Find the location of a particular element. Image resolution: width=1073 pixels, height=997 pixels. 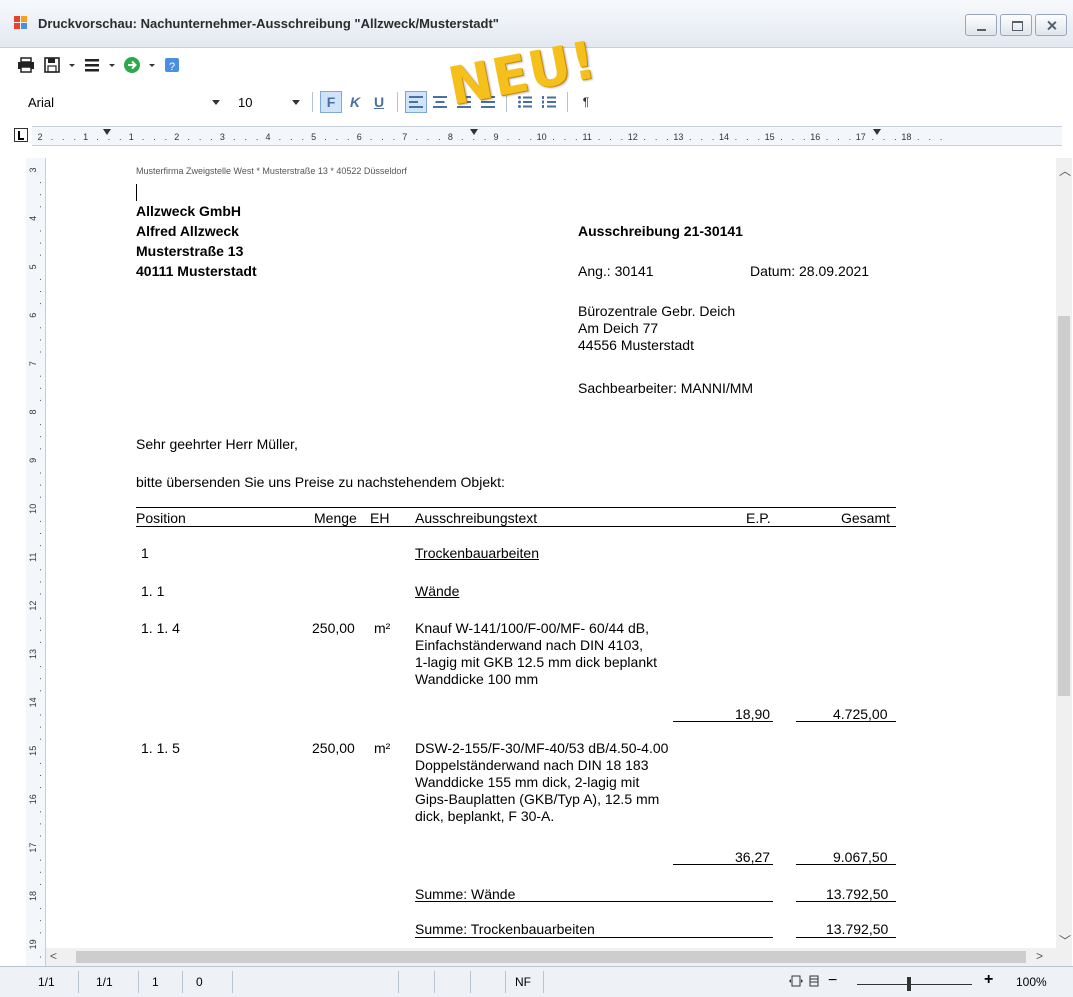

fit-width-button is located at coordinates (814, 982).